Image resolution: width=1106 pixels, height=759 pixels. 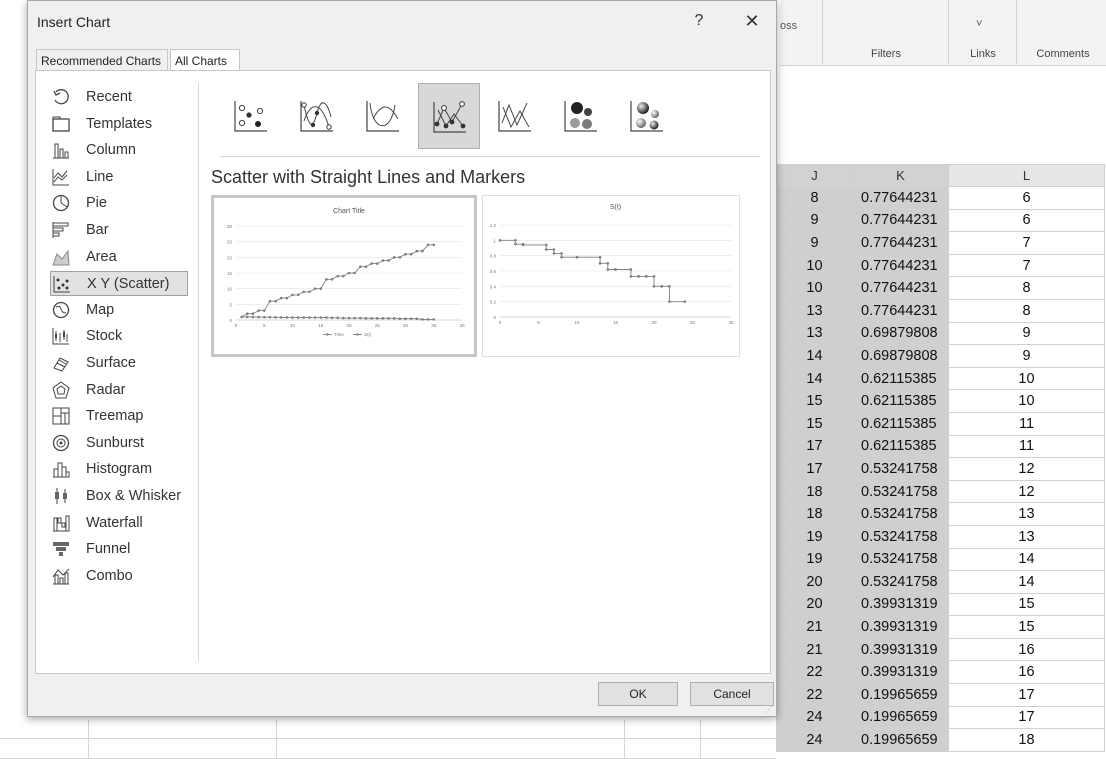 I want to click on category-histogram: Histogram, so click(x=119, y=469).